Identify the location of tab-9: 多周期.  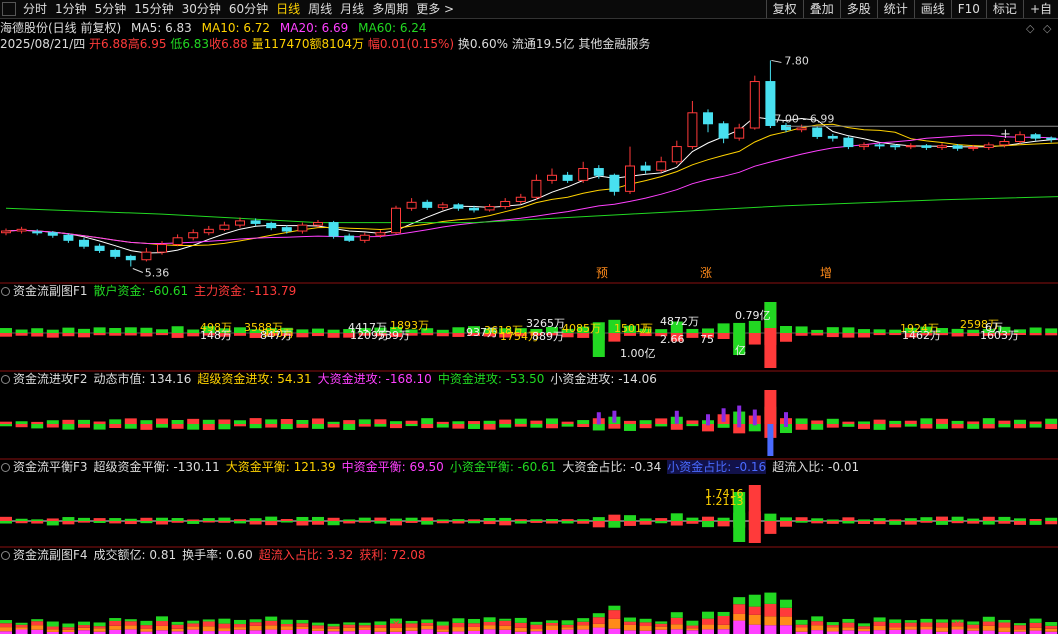
(390, 9).